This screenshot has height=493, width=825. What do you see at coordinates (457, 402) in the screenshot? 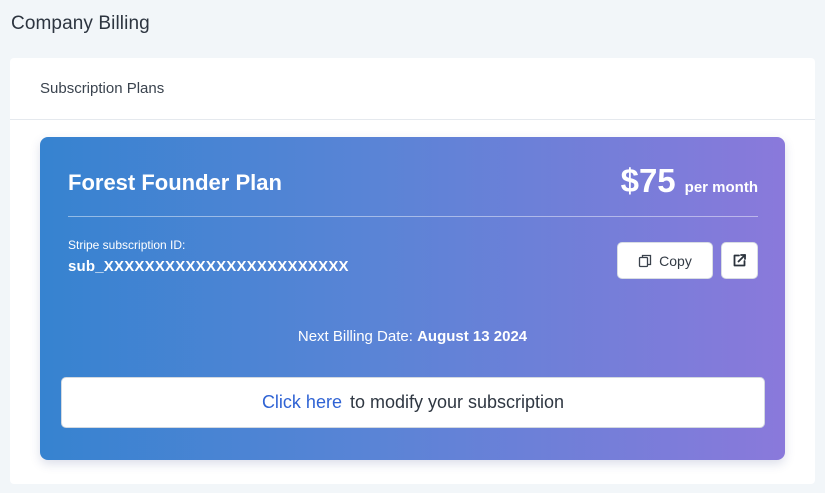
I see `modify-subscription-text: to modify your subscription` at bounding box center [457, 402].